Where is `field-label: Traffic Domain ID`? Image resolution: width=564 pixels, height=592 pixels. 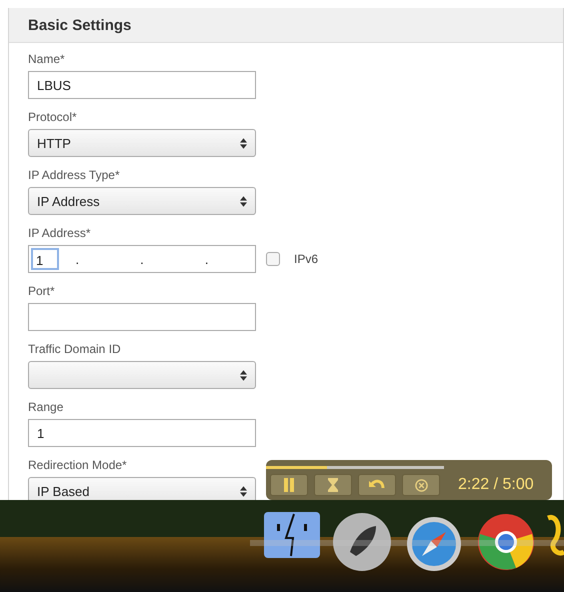 field-label: Traffic Domain ID is located at coordinates (74, 349).